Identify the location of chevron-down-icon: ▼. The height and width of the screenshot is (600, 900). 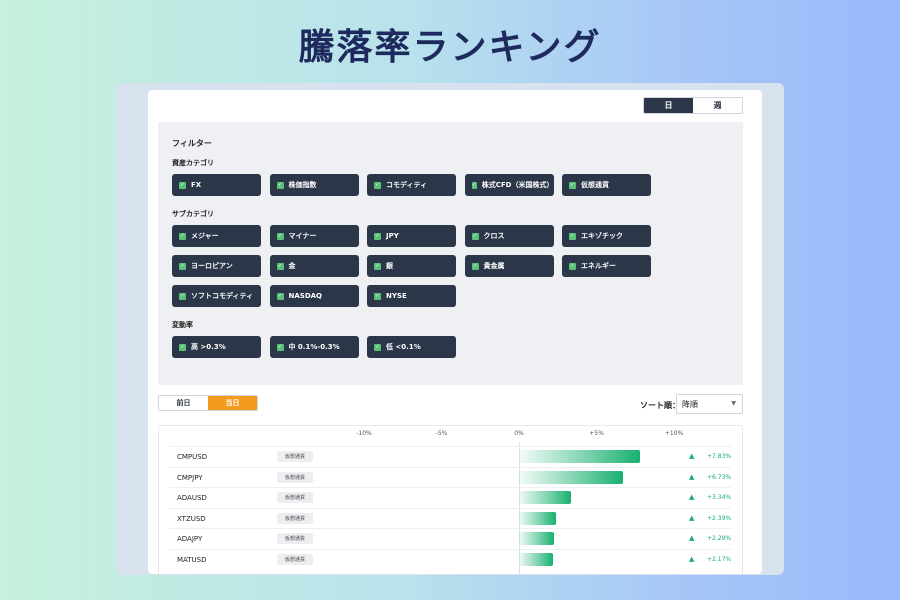
(733, 403).